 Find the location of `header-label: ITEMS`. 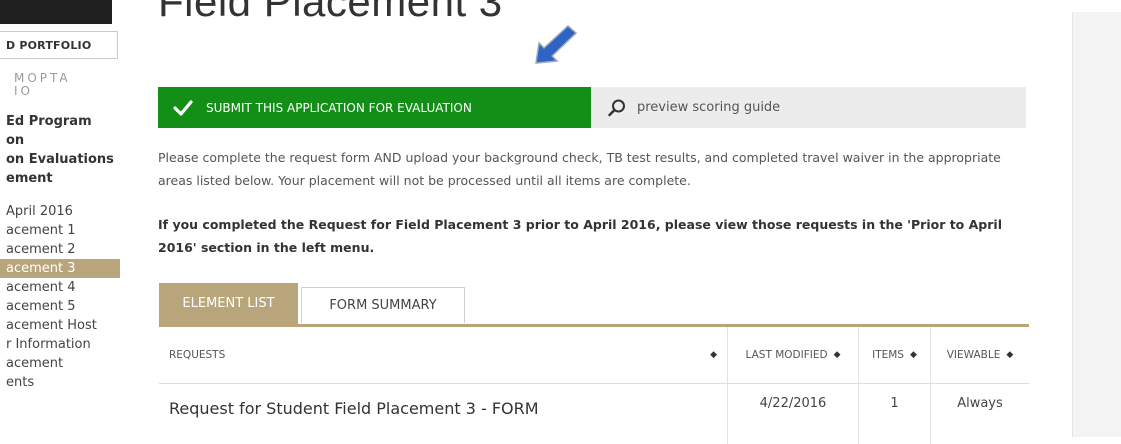

header-label: ITEMS is located at coordinates (888, 355).